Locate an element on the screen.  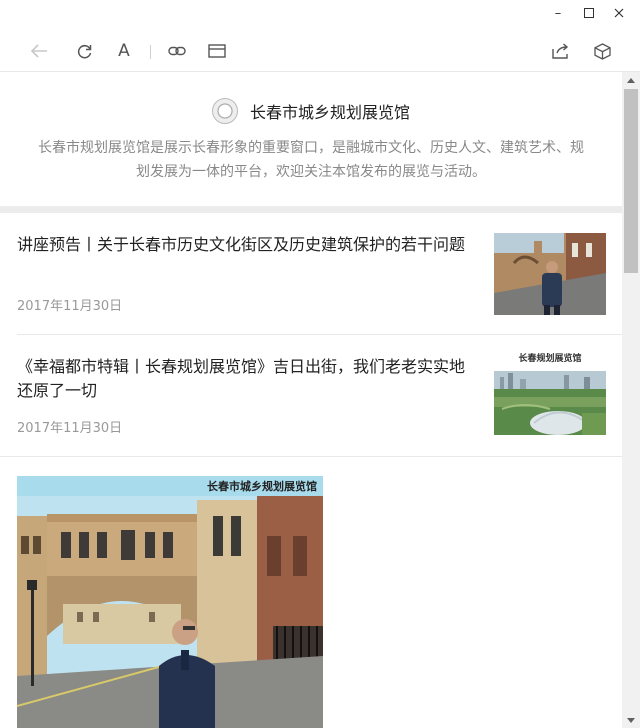
title-bar: – is located at coordinates (320, 14).